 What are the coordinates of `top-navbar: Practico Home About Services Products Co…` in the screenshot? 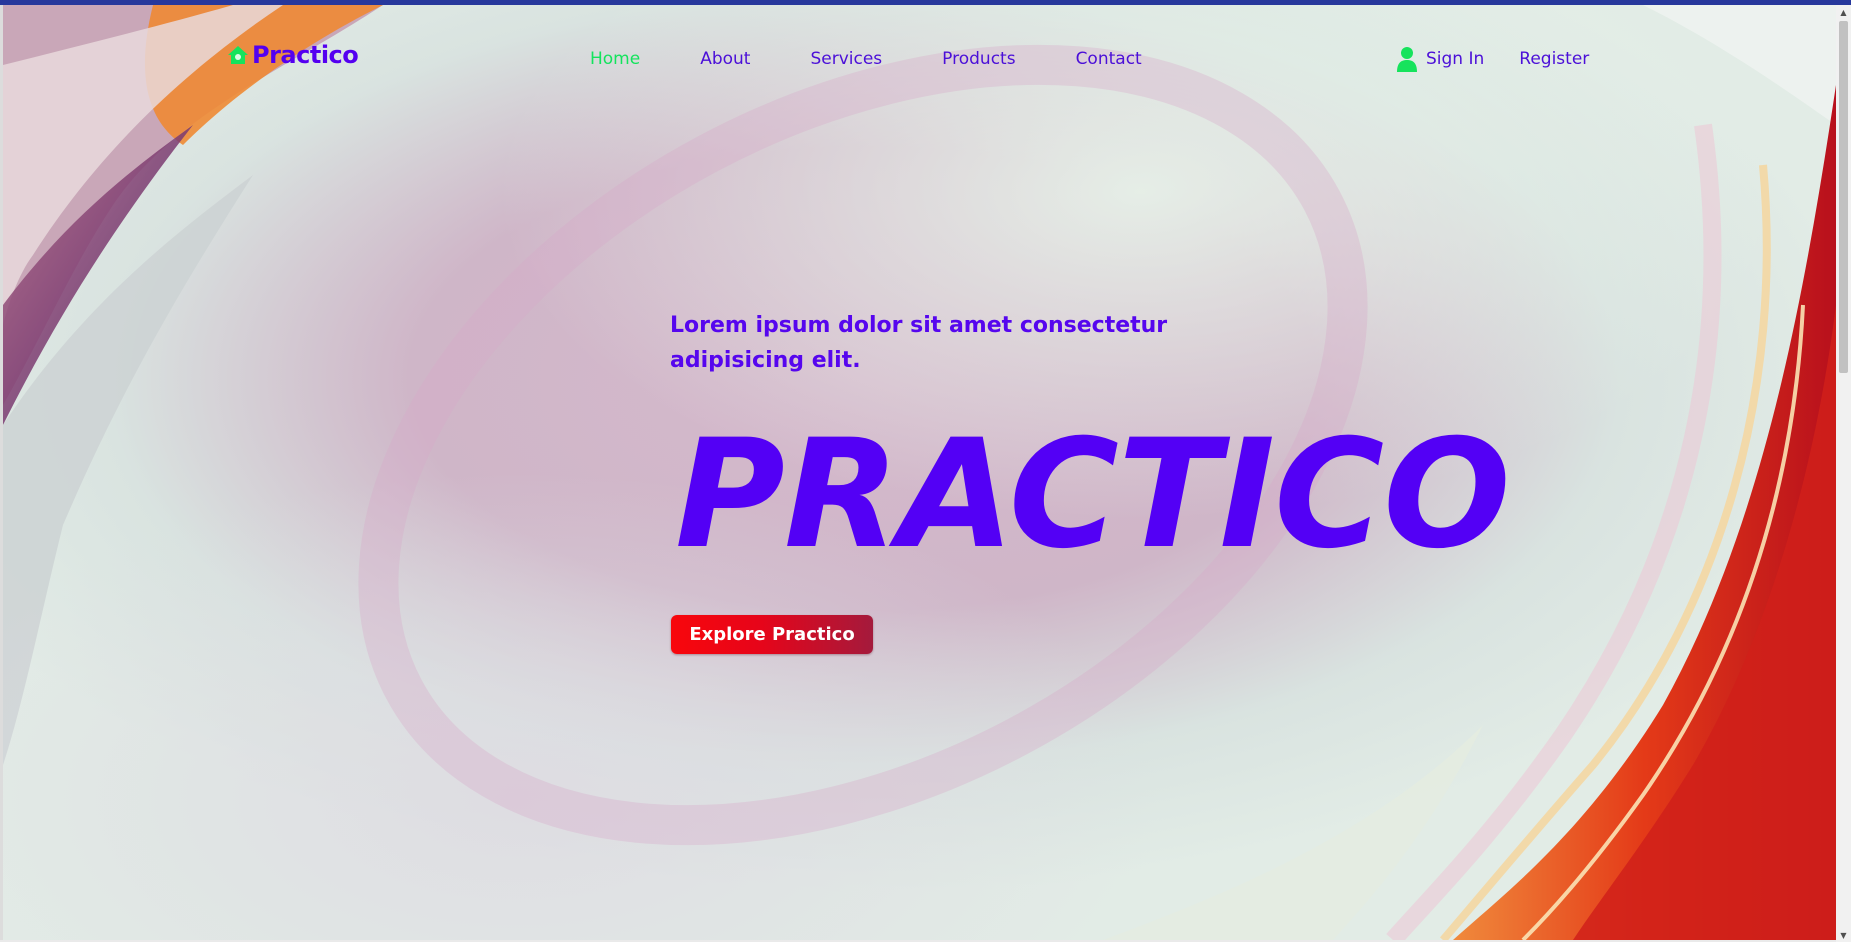 It's located at (919, 55).